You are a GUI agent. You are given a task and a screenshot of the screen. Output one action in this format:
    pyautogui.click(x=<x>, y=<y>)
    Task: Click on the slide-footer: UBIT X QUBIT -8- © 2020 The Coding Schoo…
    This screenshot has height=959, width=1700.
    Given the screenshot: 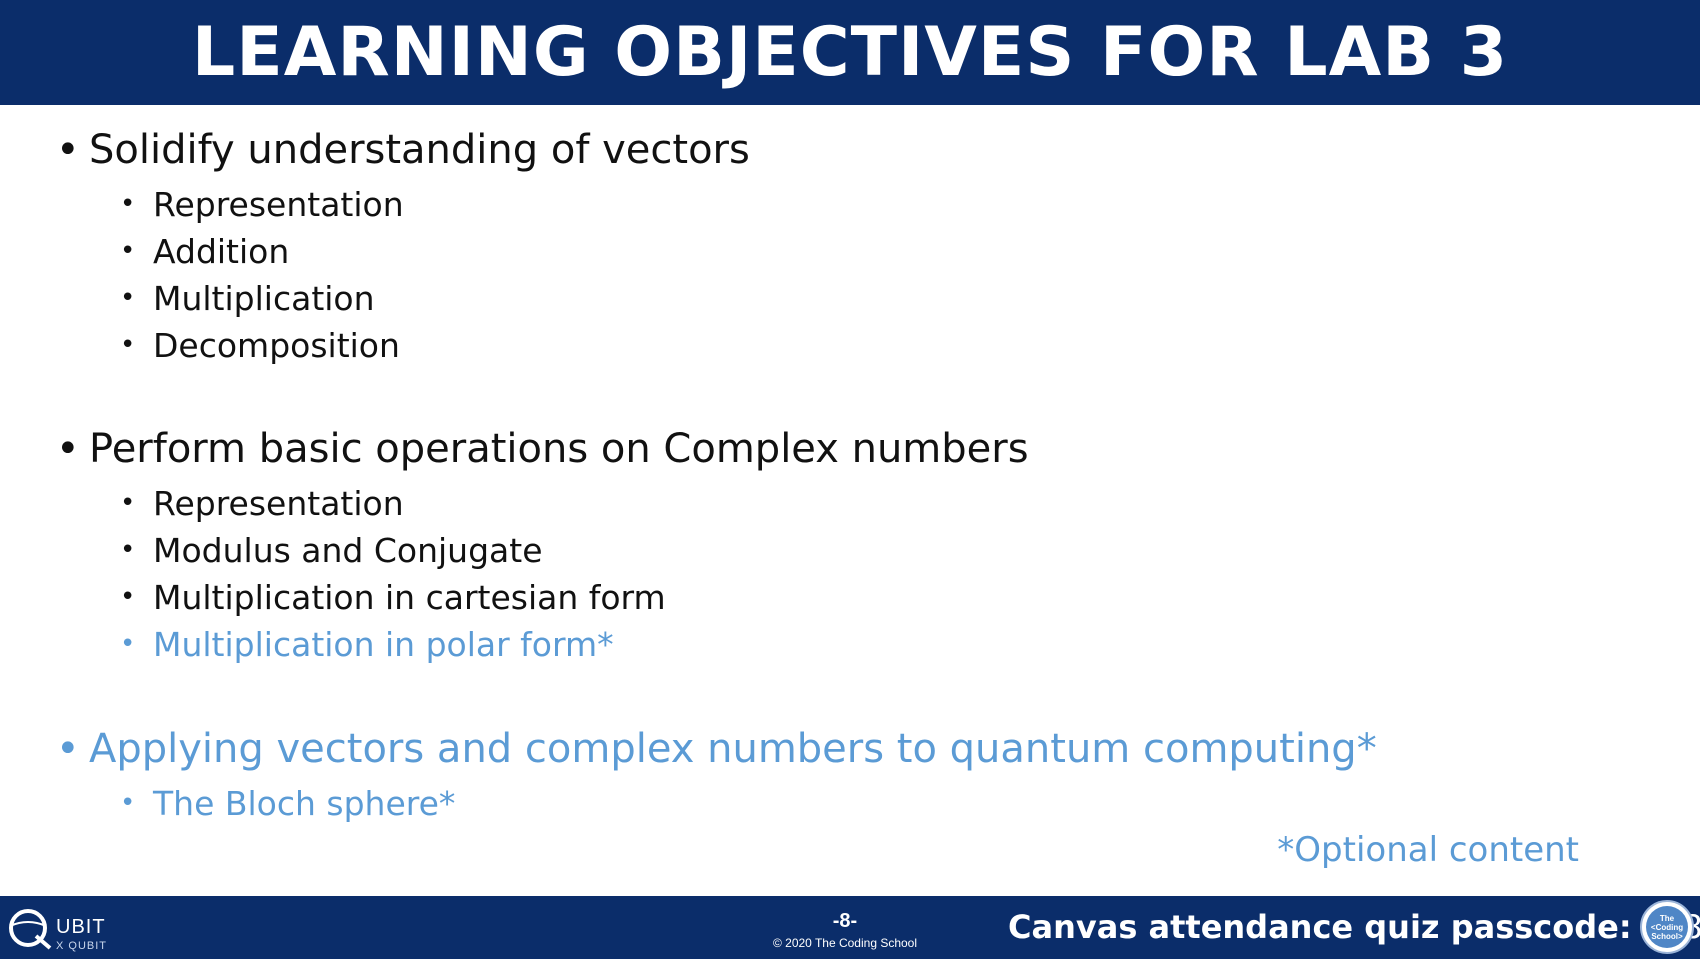 What is the action you would take?
    pyautogui.click(x=850, y=927)
    